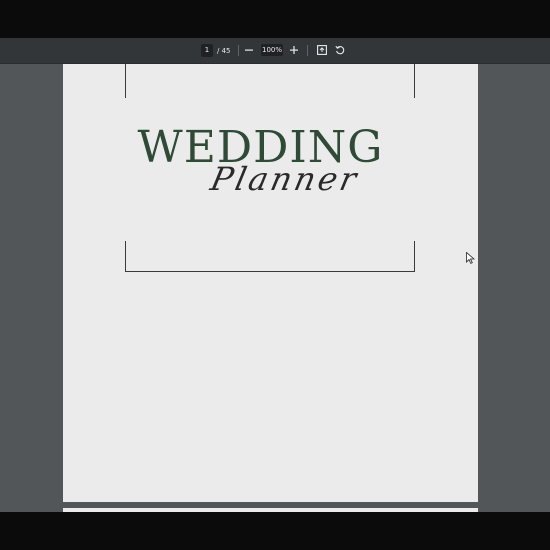 This screenshot has height=550, width=550. I want to click on zoom-in-button, so click(294, 50).